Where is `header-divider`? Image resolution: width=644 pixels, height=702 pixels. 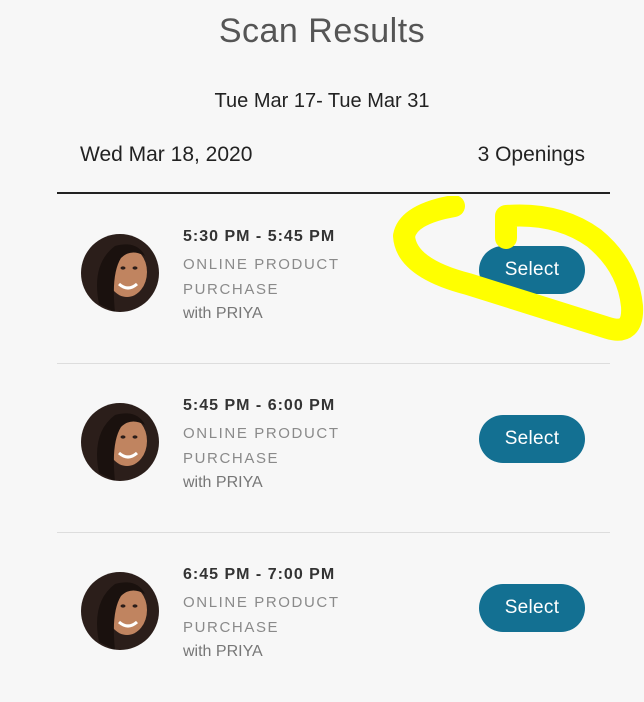
header-divider is located at coordinates (333, 193).